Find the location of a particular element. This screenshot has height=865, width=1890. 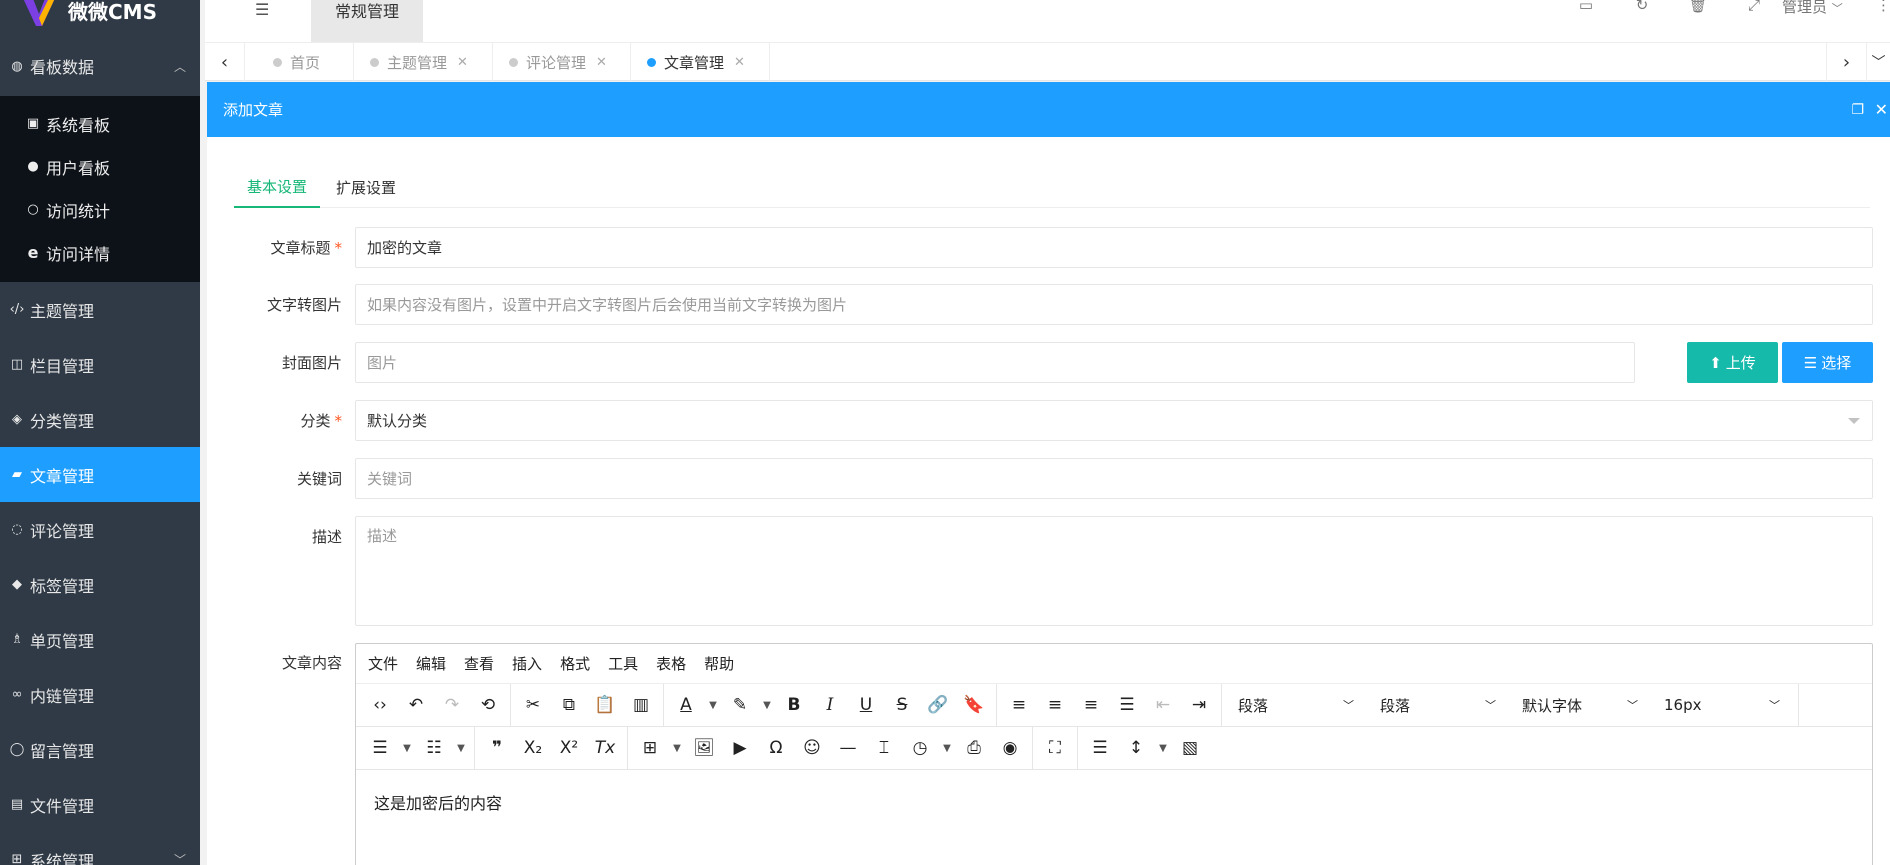

link-icon: 🔗 is located at coordinates (938, 705).